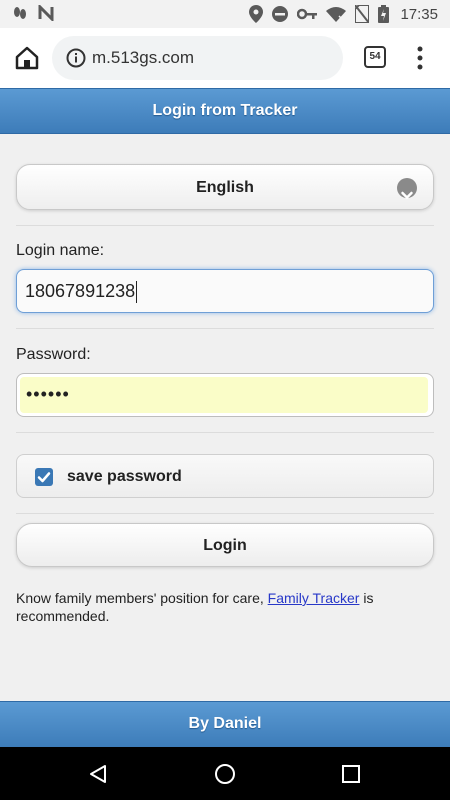 The width and height of the screenshot is (450, 800). I want to click on password-input: ••••••, so click(225, 395).